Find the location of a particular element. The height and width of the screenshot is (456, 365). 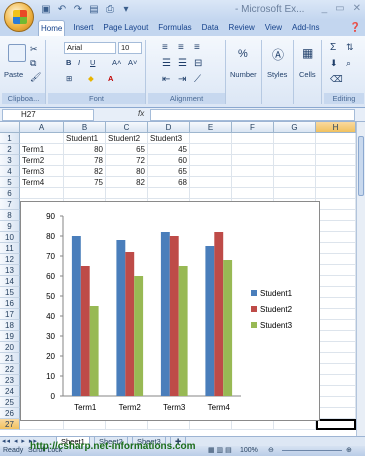

cell-h8 is located at coordinates (336, 215).